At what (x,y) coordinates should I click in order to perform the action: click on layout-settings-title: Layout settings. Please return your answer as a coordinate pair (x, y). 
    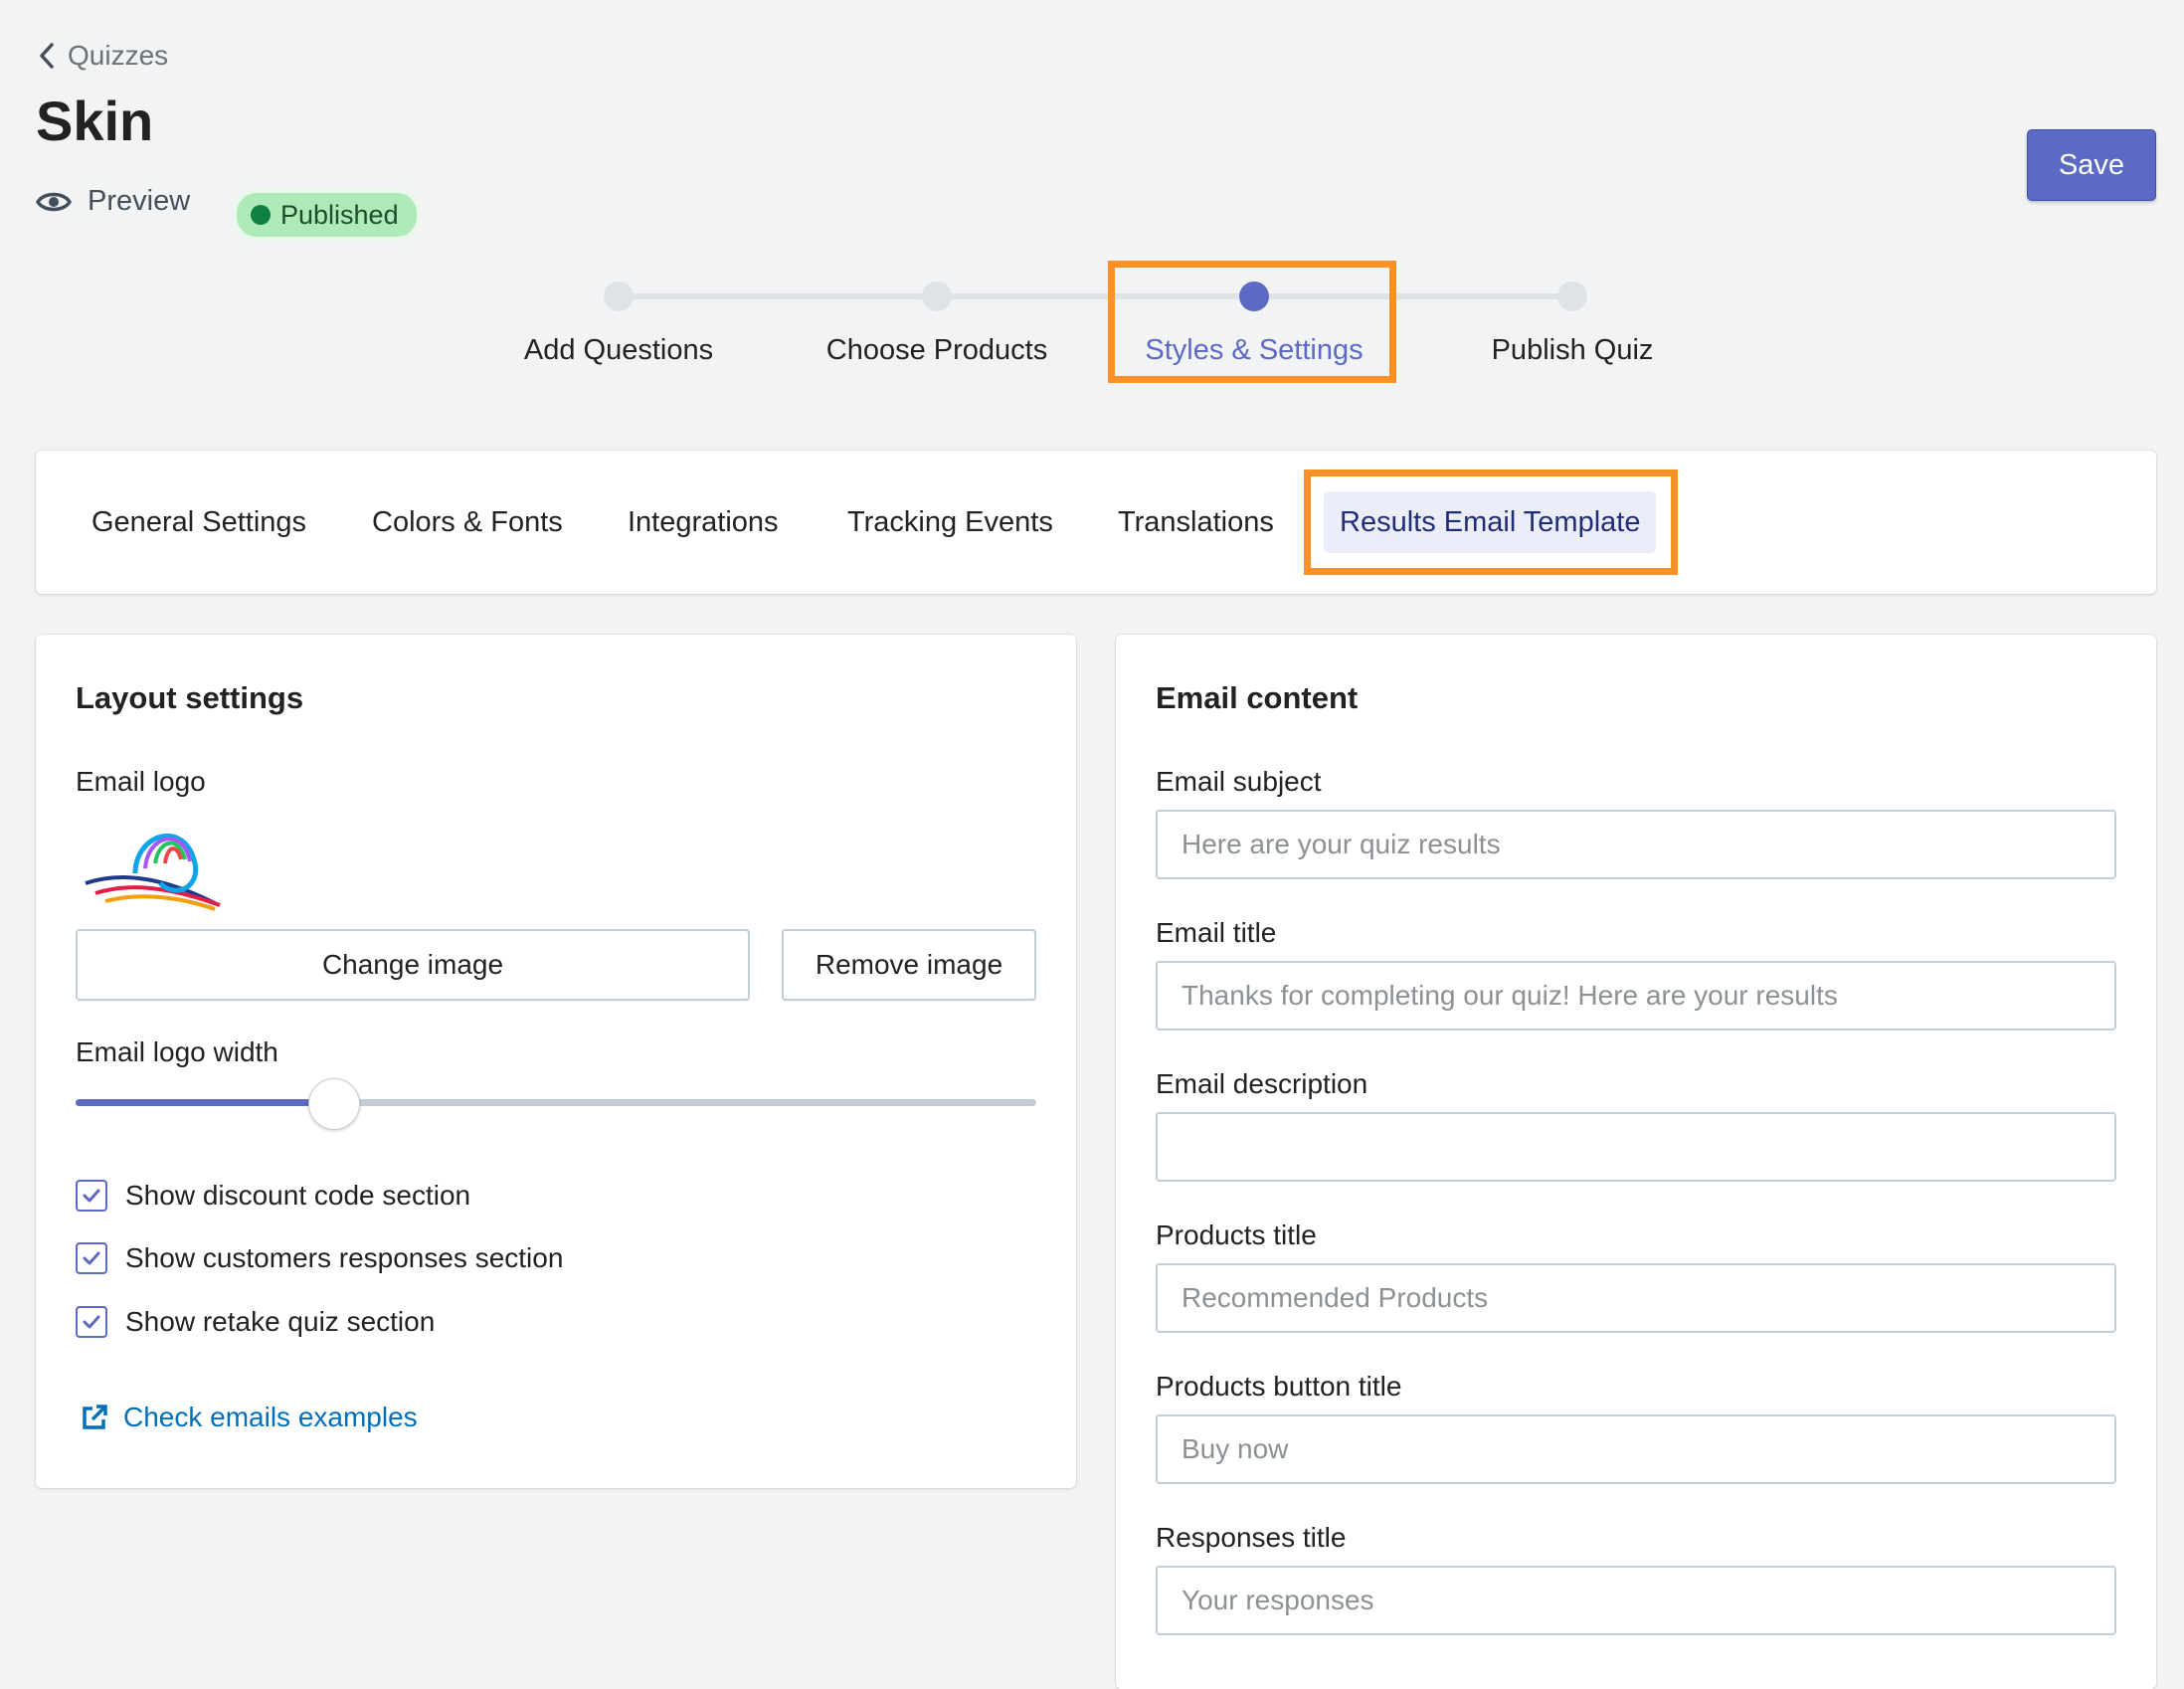
    Looking at the image, I should click on (190, 697).